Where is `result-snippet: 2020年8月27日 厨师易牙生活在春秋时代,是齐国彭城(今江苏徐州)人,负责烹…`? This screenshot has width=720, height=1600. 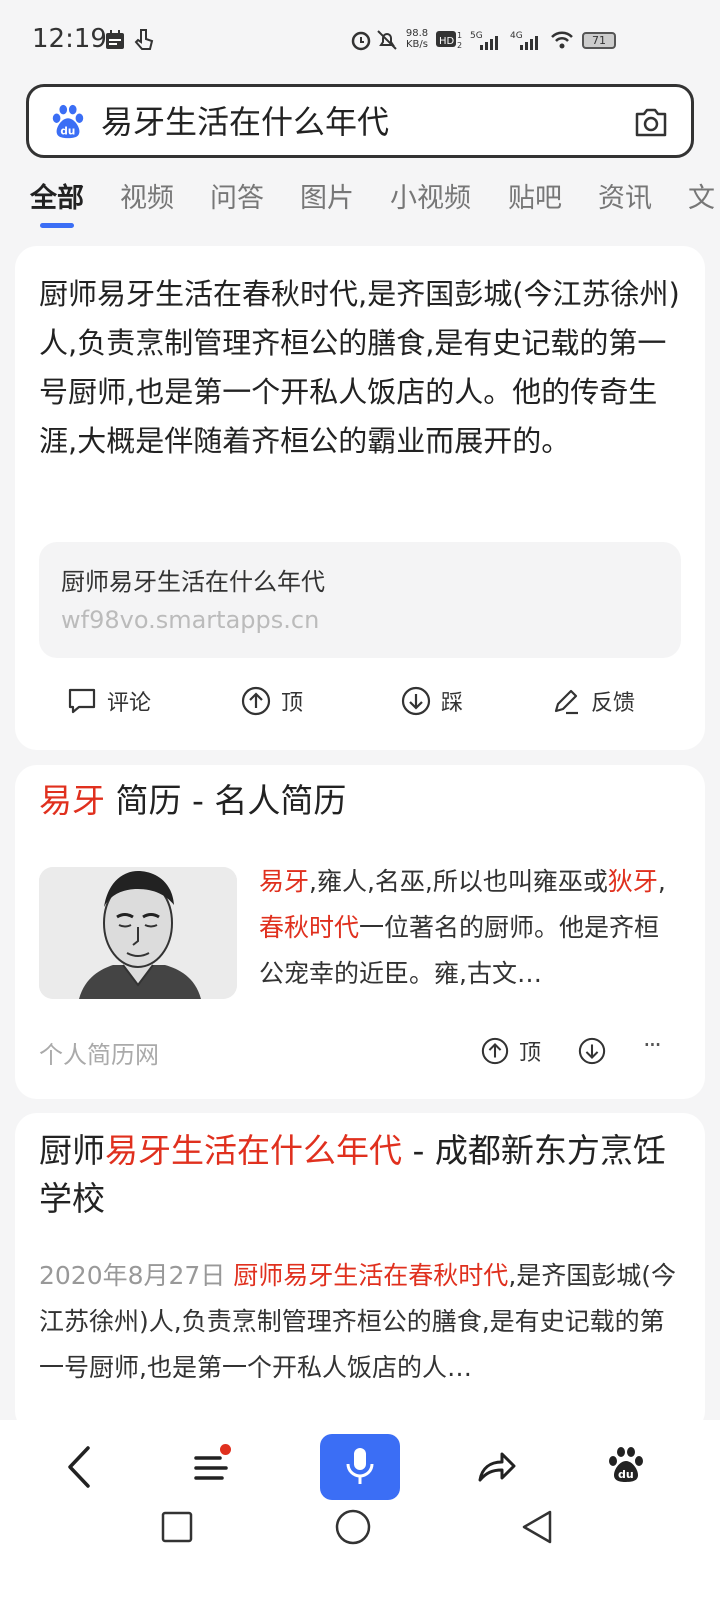
result-snippet: 2020年8月27日 厨师易牙生活在春秋时代,是齐国彭城(今江苏徐州)人,负责烹… is located at coordinates (358, 1321).